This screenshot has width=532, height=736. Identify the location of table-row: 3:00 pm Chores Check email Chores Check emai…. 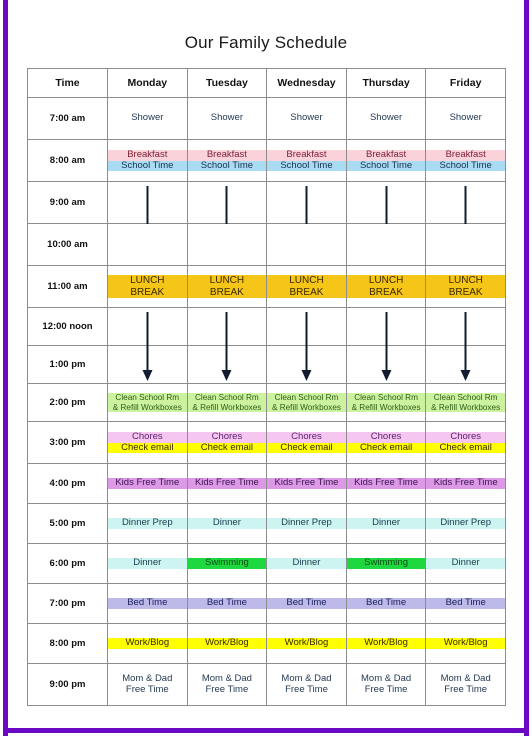
(266, 442).